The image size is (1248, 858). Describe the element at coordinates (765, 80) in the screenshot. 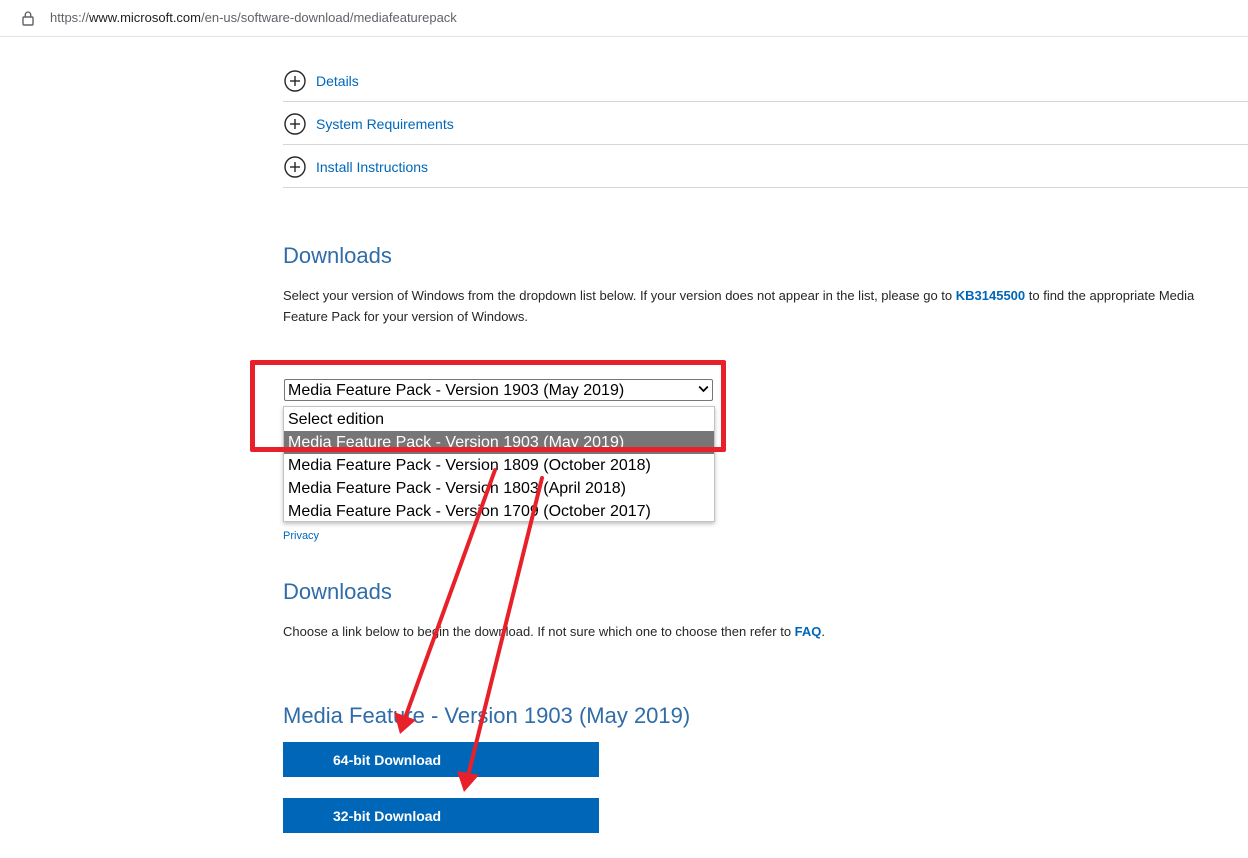

I see `accordion-details: Details` at that location.